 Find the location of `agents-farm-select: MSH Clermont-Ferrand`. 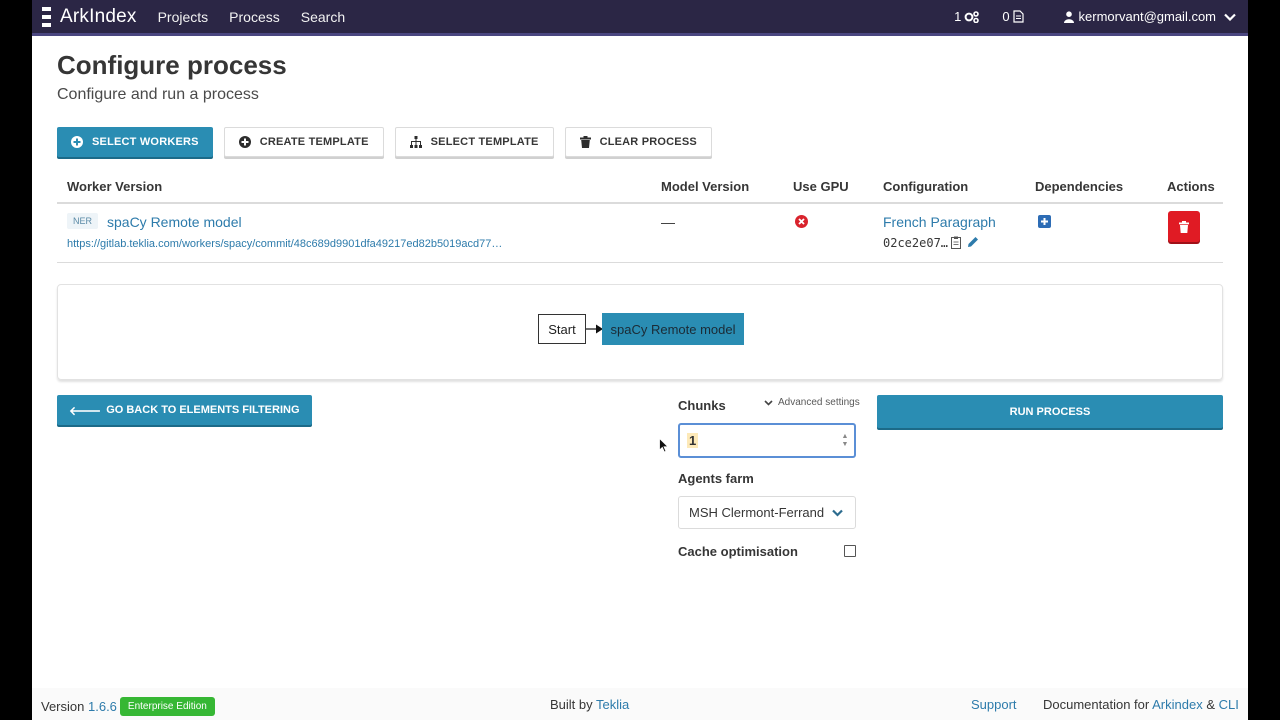

agents-farm-select: MSH Clermont-Ferrand is located at coordinates (767, 512).